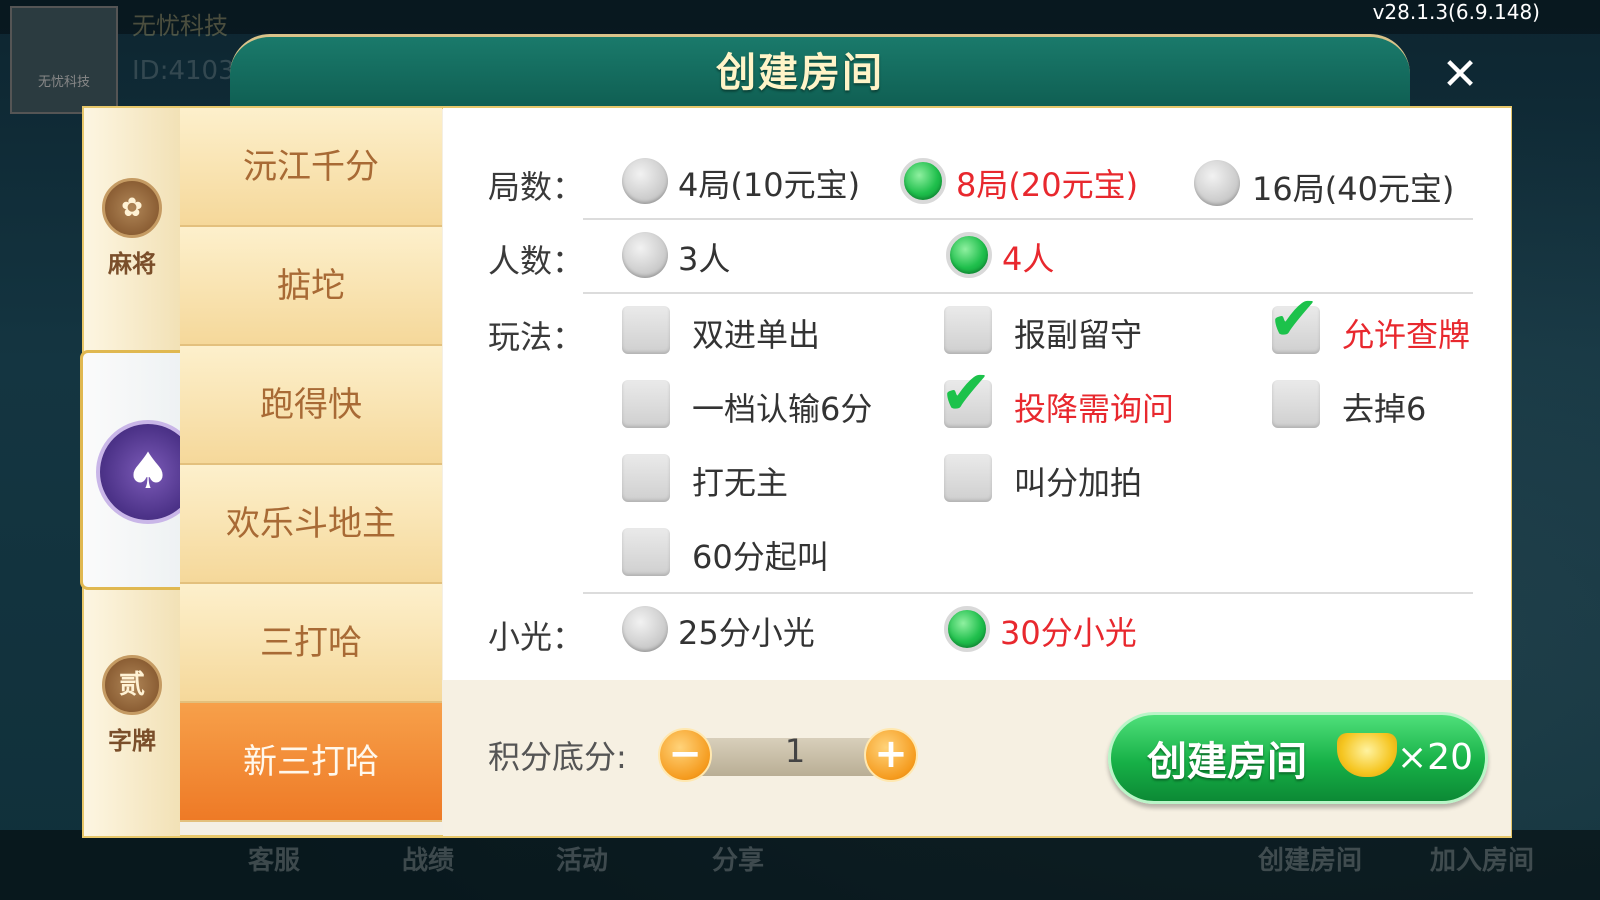 Image resolution: width=1600 pixels, height=900 pixels. What do you see at coordinates (274, 861) in the screenshot?
I see `bottom-service: 客服` at bounding box center [274, 861].